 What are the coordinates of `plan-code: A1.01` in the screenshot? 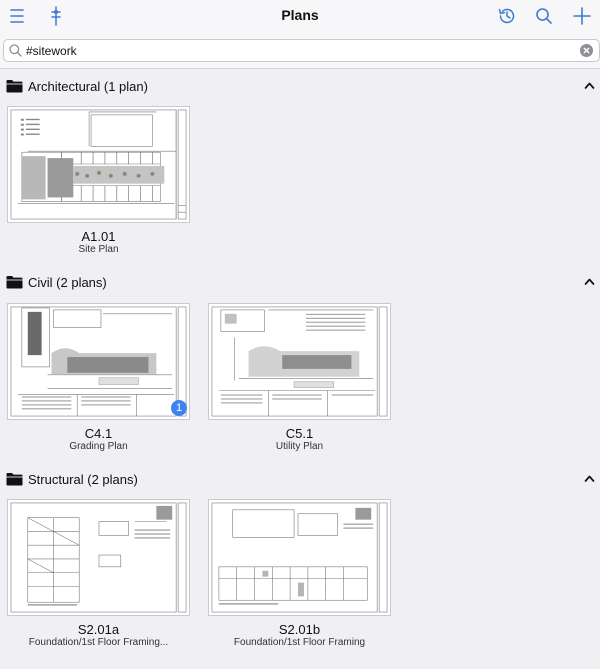 It's located at (98, 236).